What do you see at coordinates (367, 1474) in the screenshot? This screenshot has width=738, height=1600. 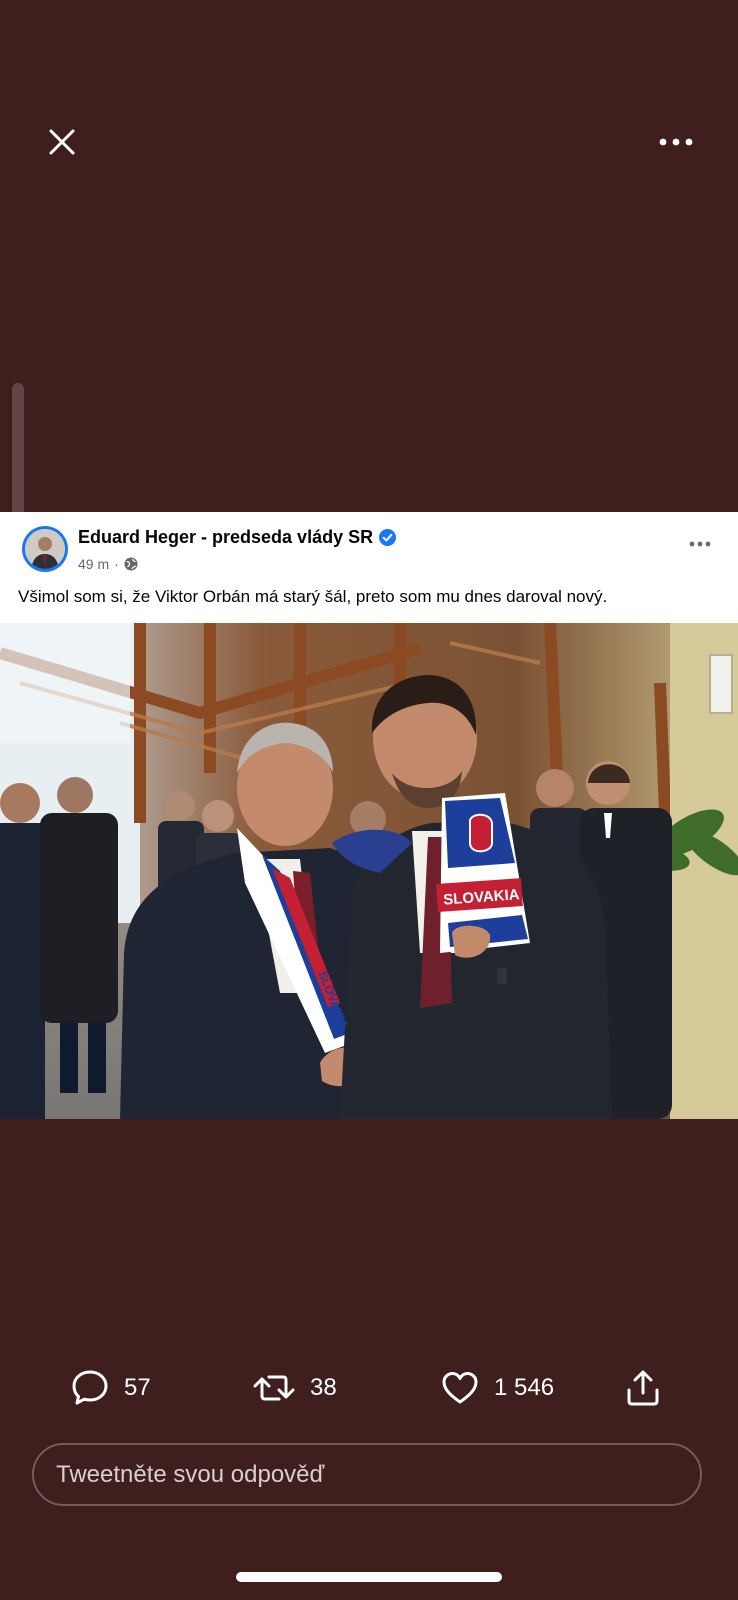 I see `reply-input` at bounding box center [367, 1474].